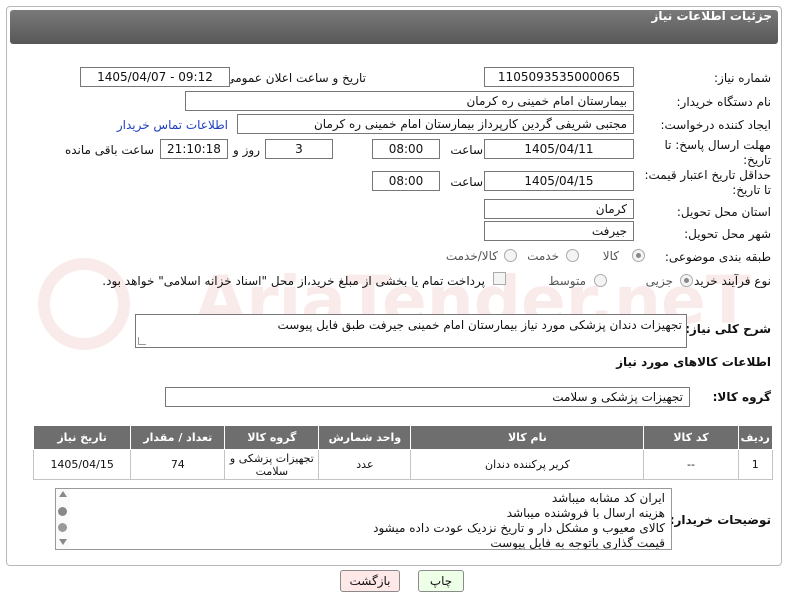  I want to click on process-radio-medium, so click(600, 280).